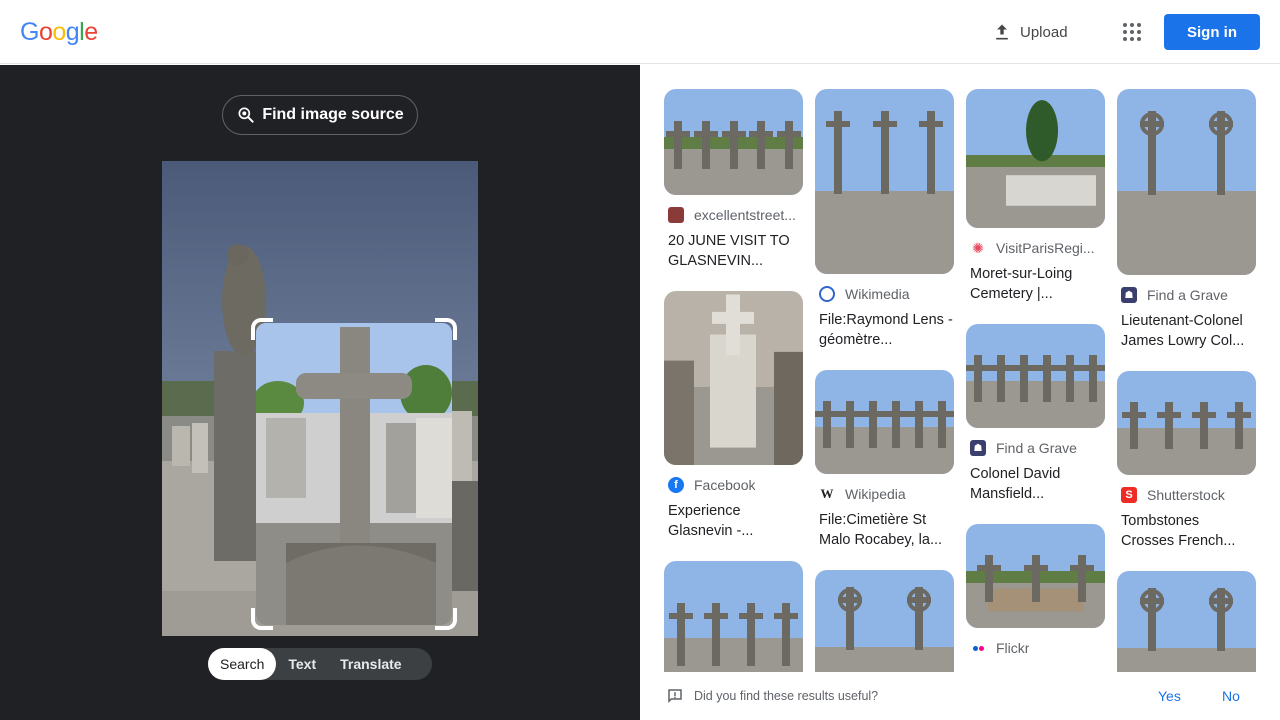 This screenshot has height=720, width=1280. I want to click on shutterstock-icon: S, so click(1129, 495).